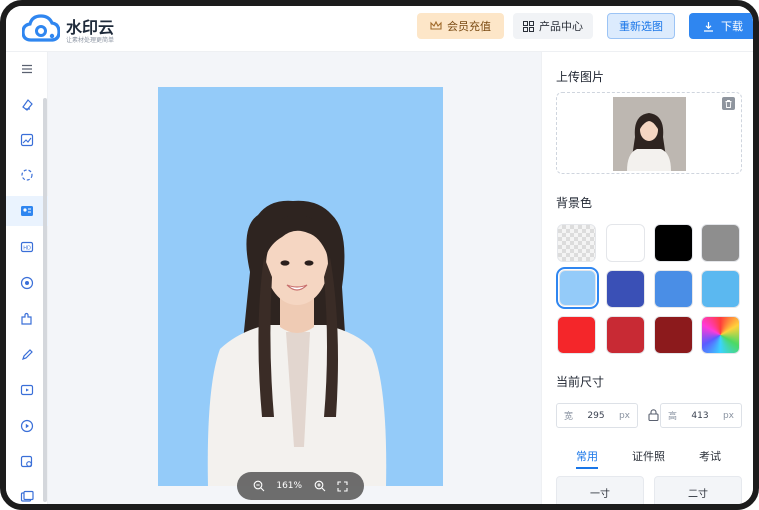 The height and width of the screenshot is (510, 759). I want to click on id-photo-icon, so click(27, 211).